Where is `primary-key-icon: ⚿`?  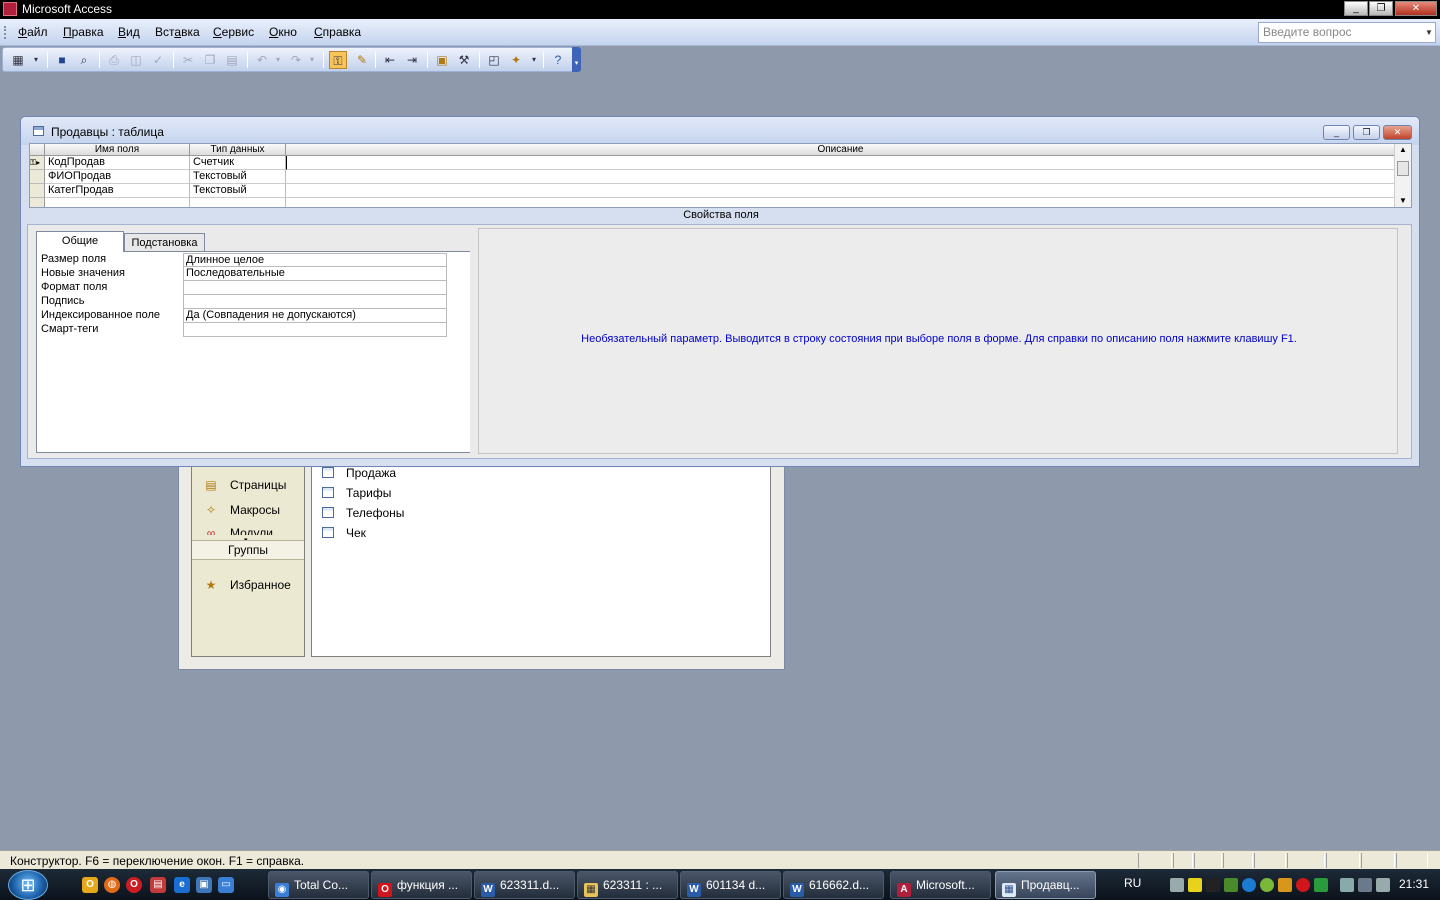
primary-key-icon: ⚿ is located at coordinates (338, 60).